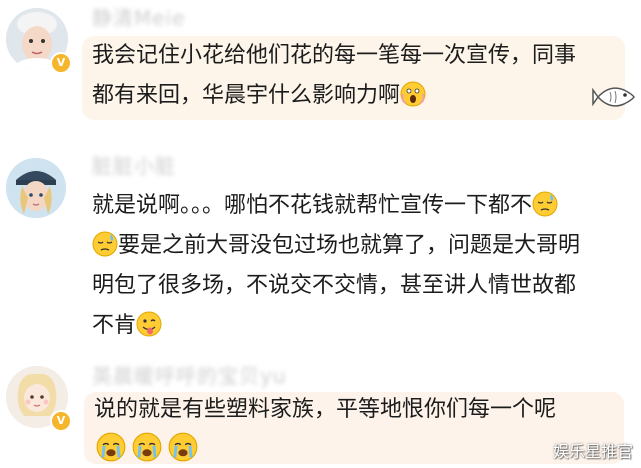 This screenshot has width=641, height=468. What do you see at coordinates (349, 245) in the screenshot?
I see `comment-text-segment: 要是之前大哥没包过场也就算了，问题是大哥明` at bounding box center [349, 245].